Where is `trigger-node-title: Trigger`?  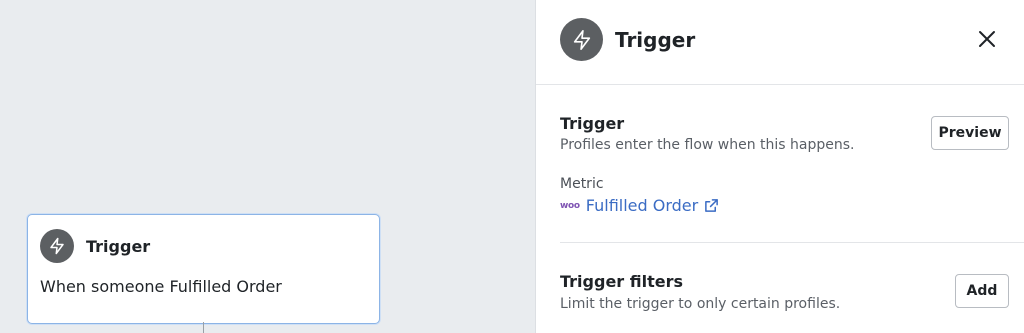
trigger-node-title: Trigger is located at coordinates (118, 246).